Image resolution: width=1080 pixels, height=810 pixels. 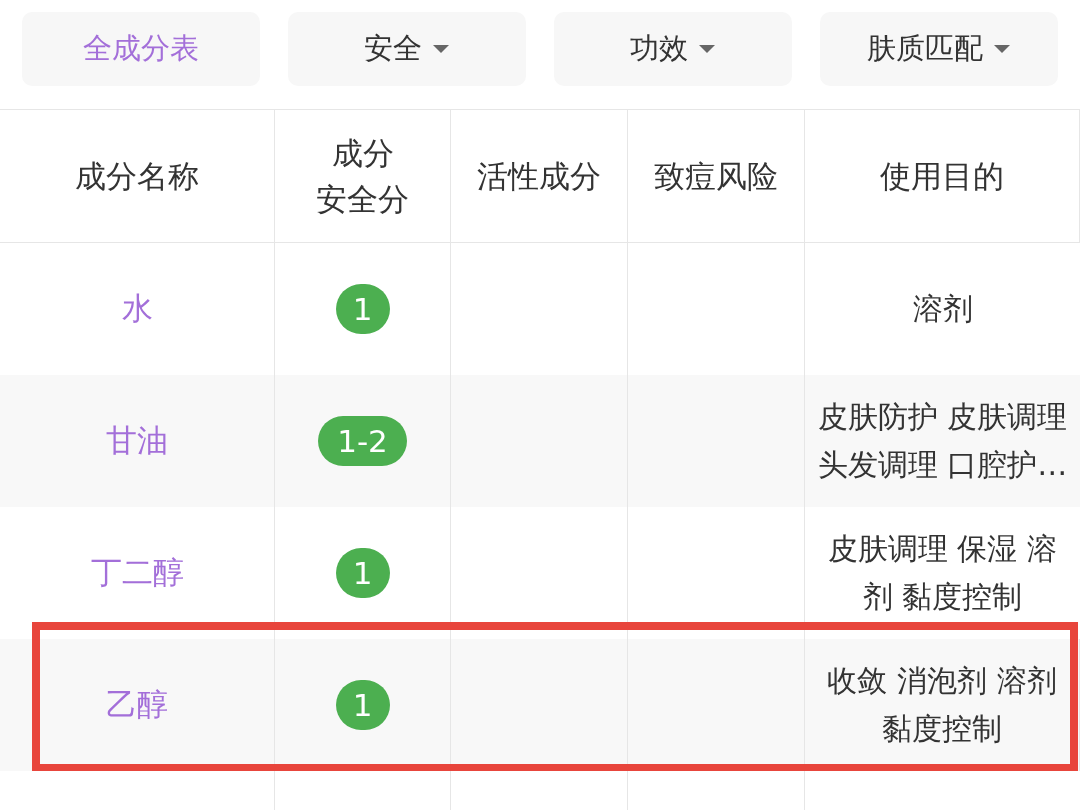 I want to click on purpose-text: 溶剂, so click(x=942, y=309).